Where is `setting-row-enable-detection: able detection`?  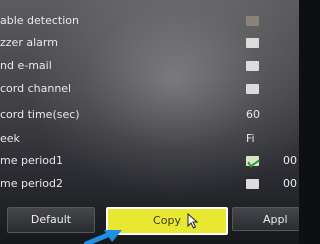 setting-row-enable-detection: able detection is located at coordinates (149, 21).